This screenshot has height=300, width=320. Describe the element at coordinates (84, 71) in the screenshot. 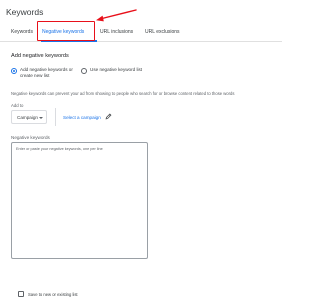

I see `use-negative-keyword-list-radio` at that location.